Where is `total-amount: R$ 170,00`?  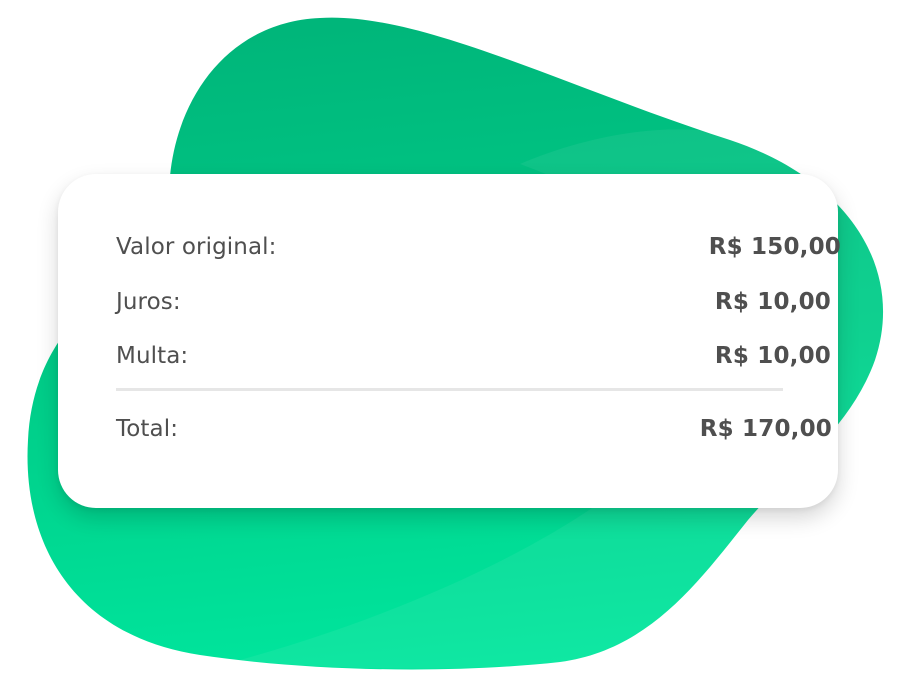 total-amount: R$ 170,00 is located at coordinates (765, 429).